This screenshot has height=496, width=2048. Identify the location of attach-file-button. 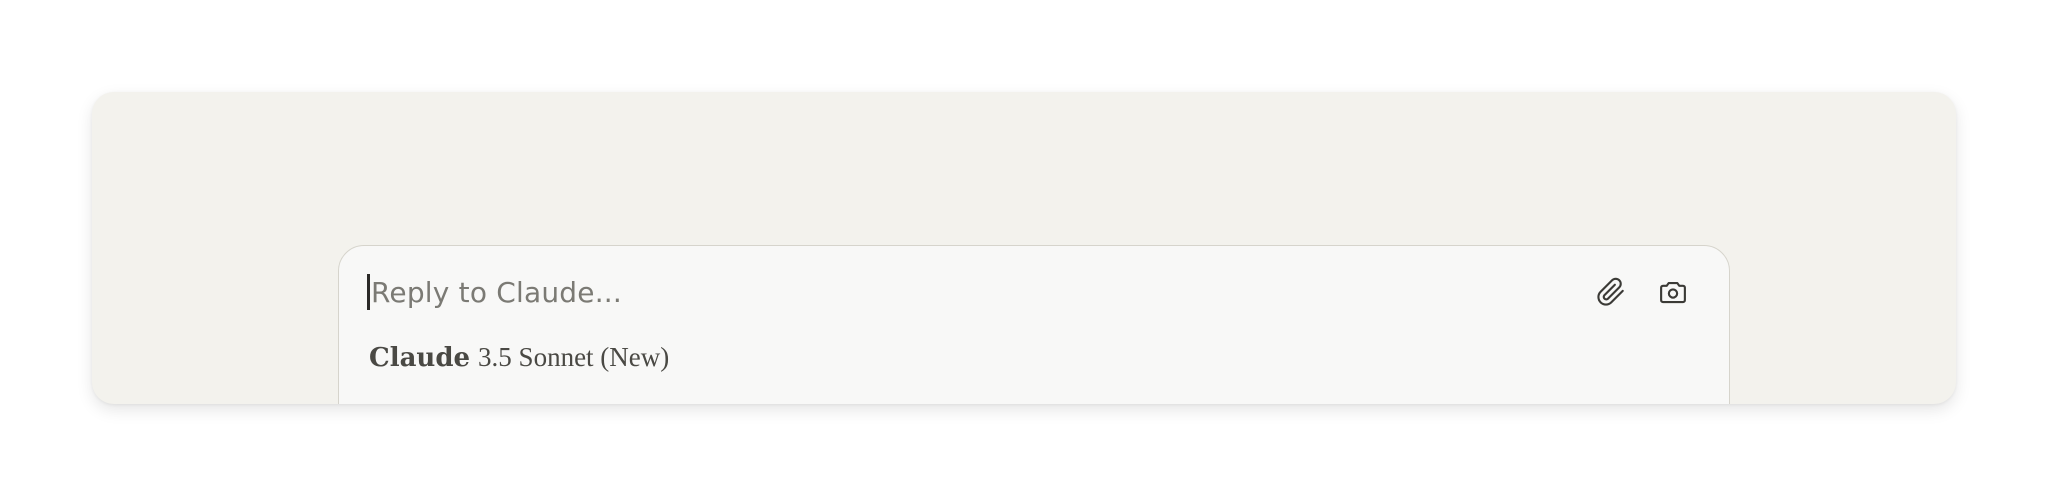
(1611, 292).